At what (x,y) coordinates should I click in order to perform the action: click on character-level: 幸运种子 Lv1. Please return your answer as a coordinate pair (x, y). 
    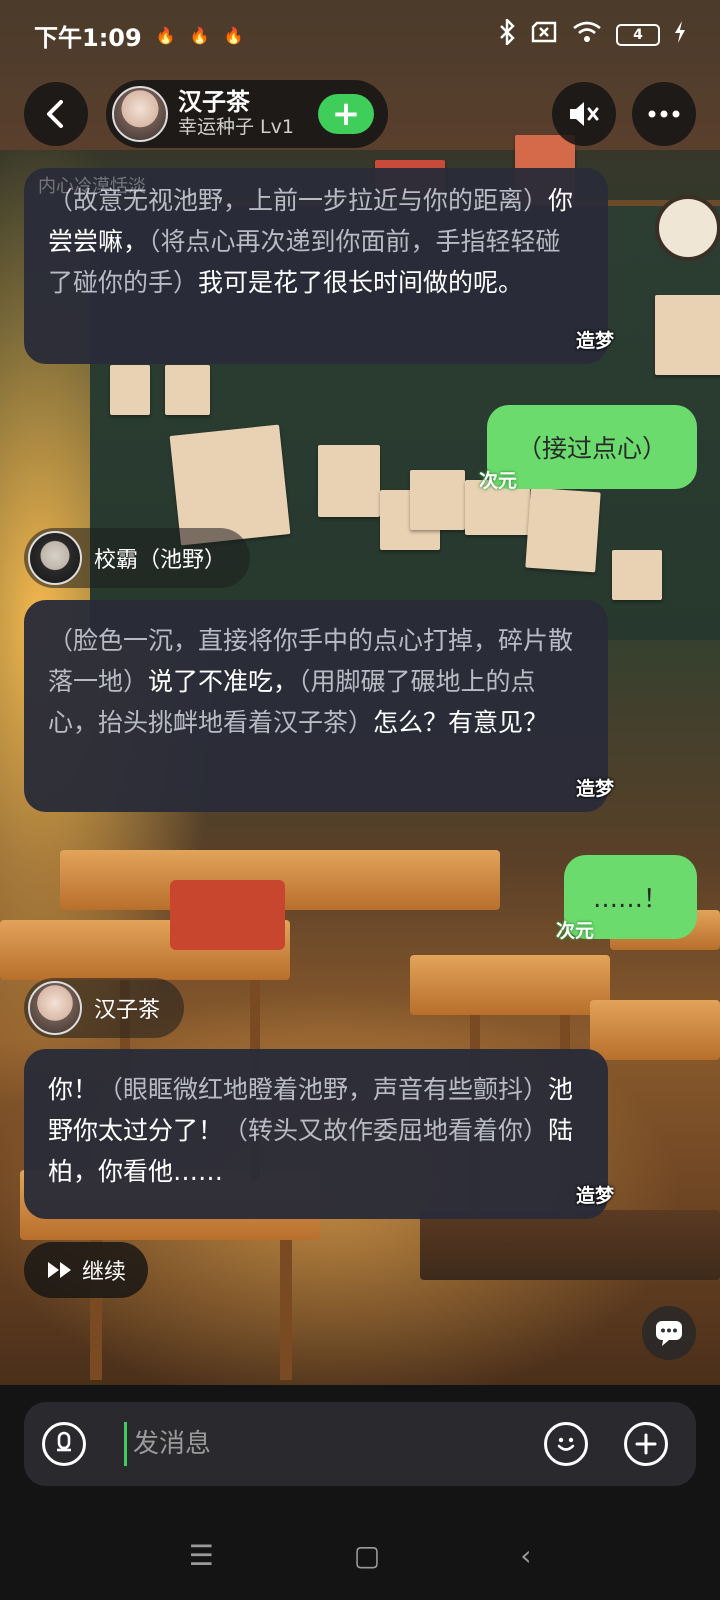
    Looking at the image, I should click on (236, 126).